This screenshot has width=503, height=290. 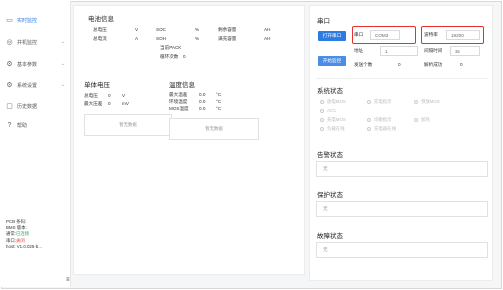 I want to click on help-icon: ?, so click(x=9, y=125).